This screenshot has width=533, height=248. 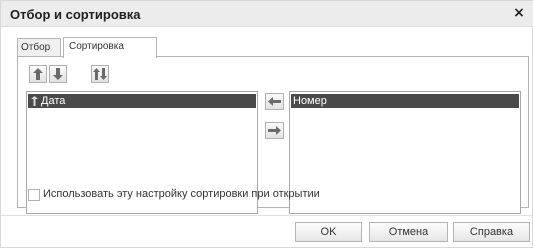 I want to click on arrow-right-icon, so click(x=274, y=130).